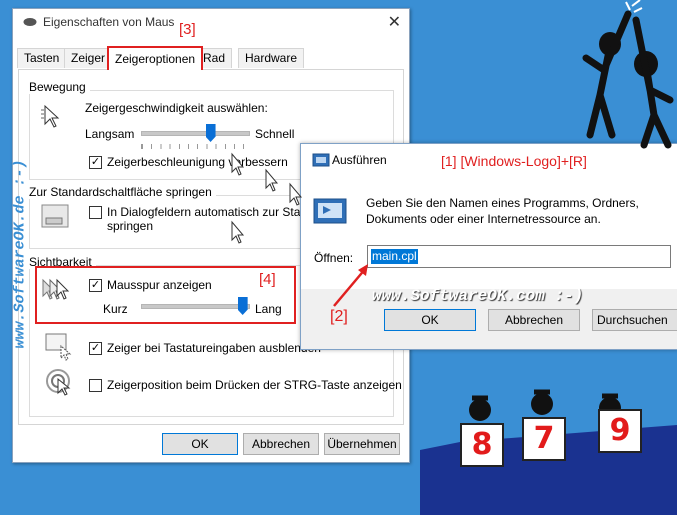  What do you see at coordinates (58, 382) in the screenshot?
I see `ctrl-locate-icon` at bounding box center [58, 382].